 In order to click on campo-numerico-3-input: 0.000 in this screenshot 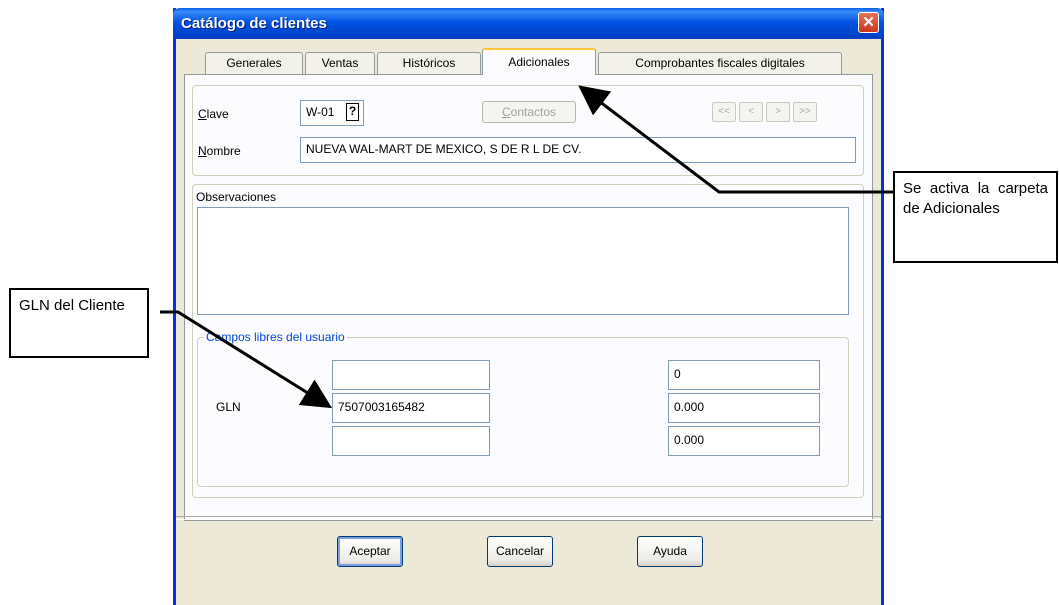, I will do `click(744, 441)`.